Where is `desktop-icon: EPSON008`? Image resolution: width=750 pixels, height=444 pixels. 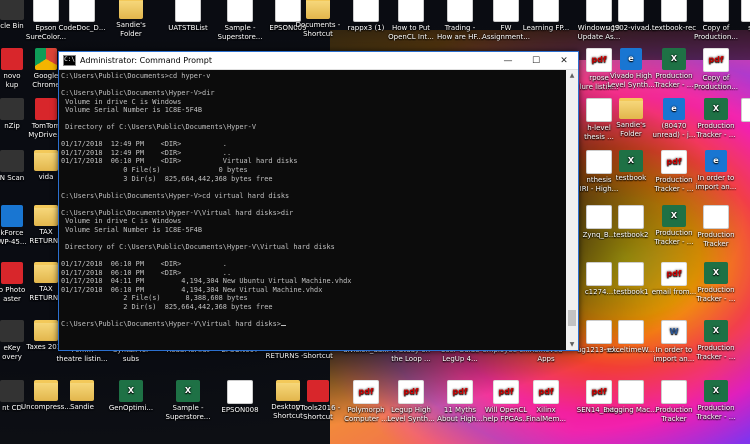 desktop-icon: EPSON008 is located at coordinates (240, 397).